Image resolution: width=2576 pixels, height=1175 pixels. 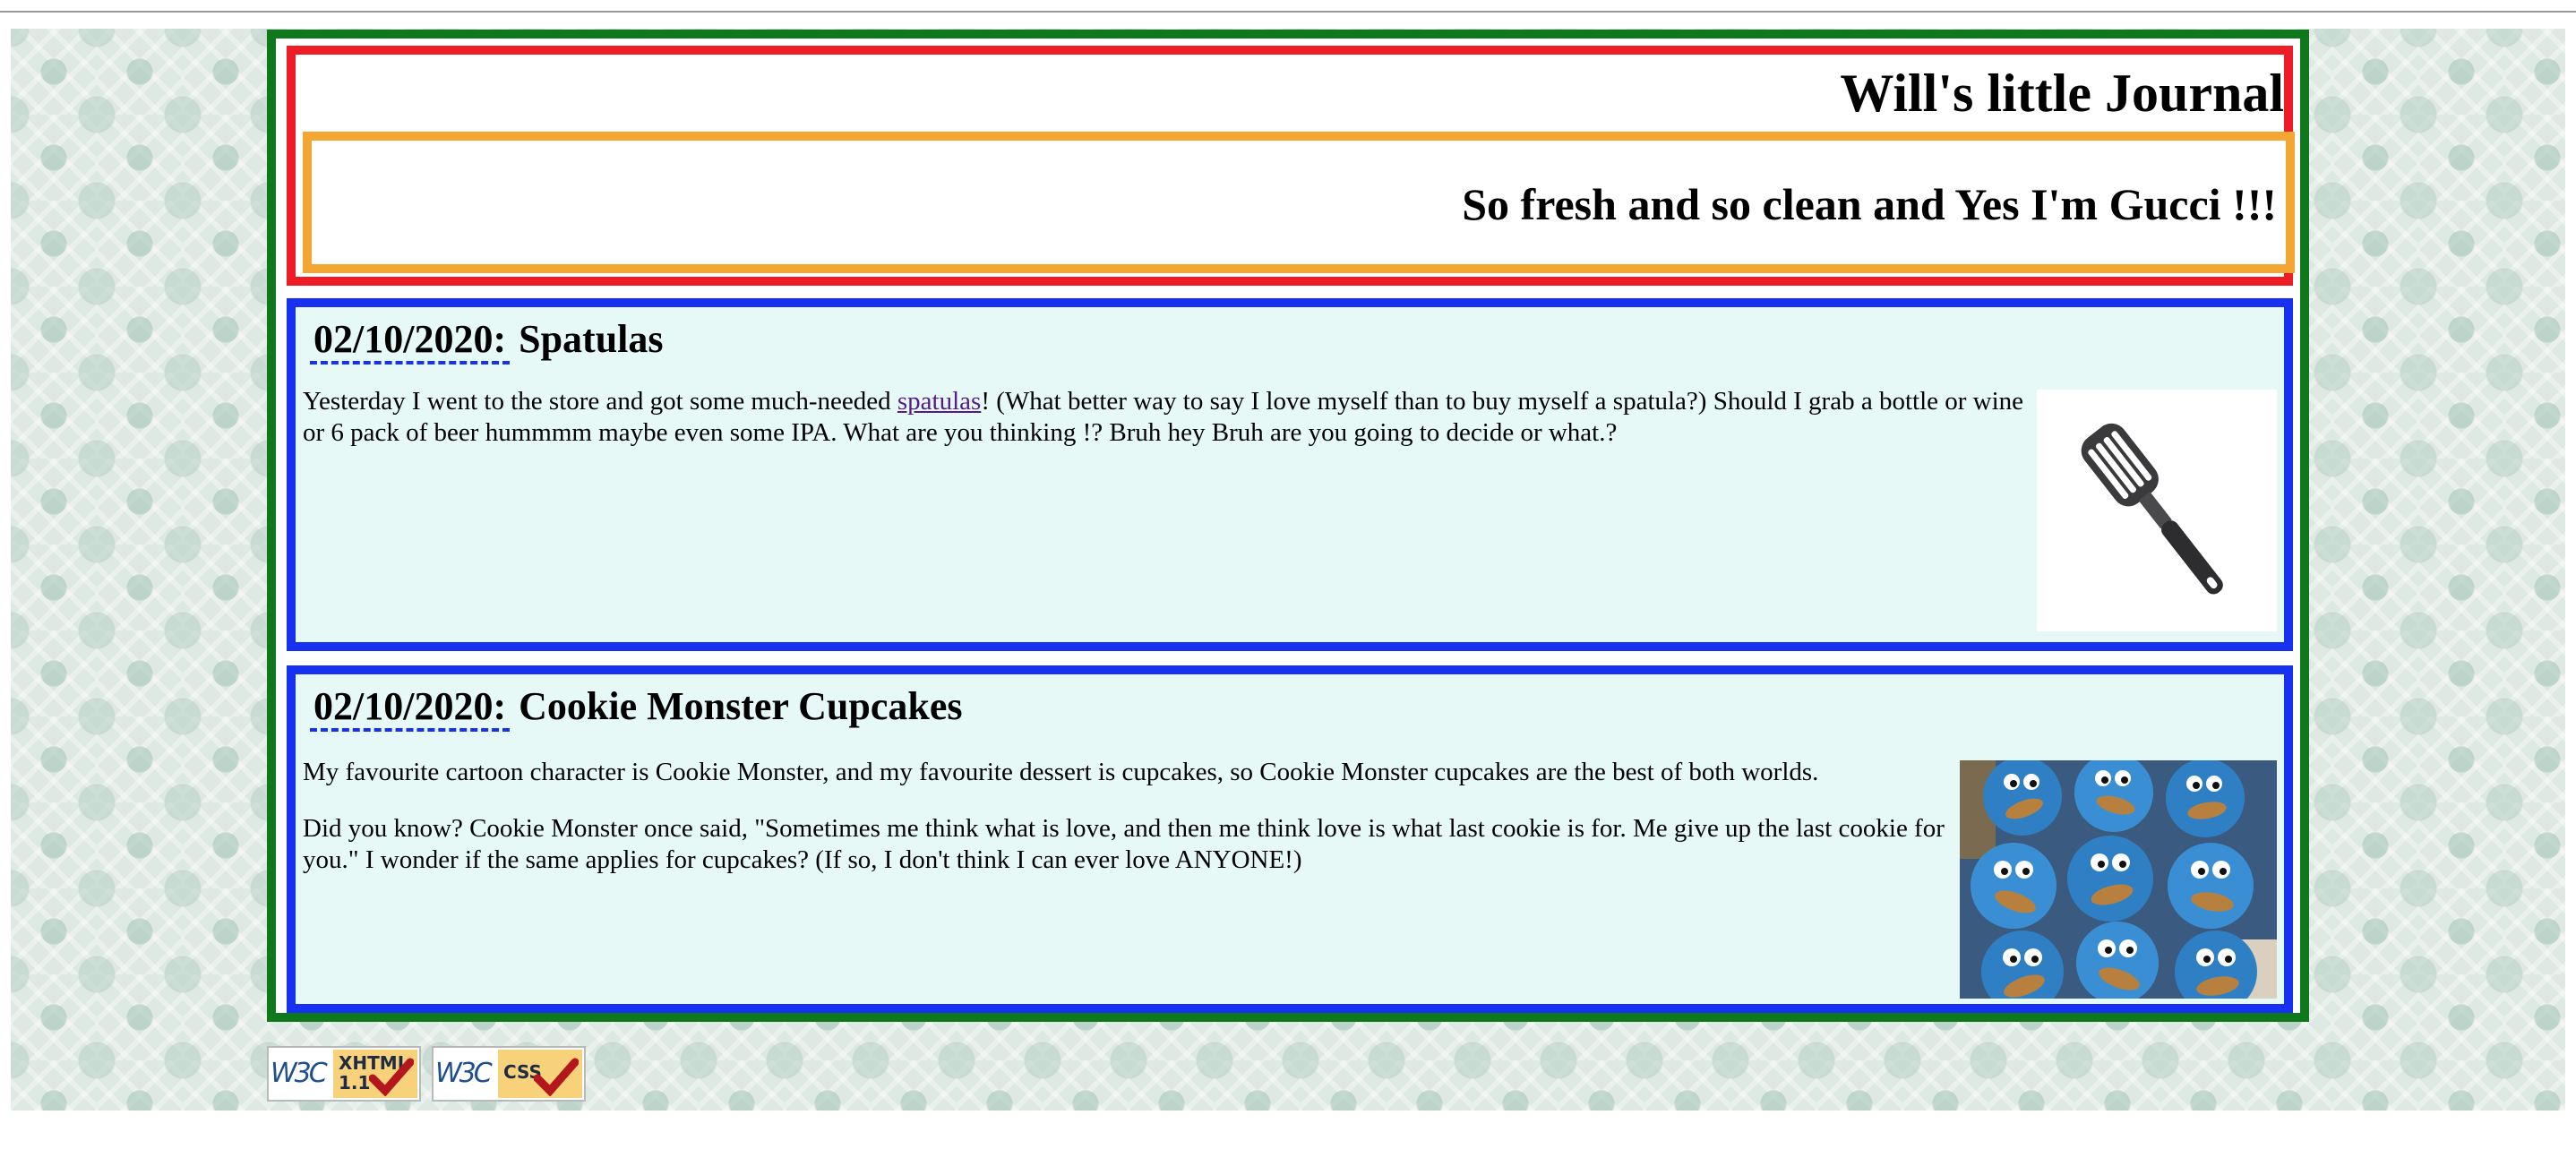 I want to click on cookie-monster-cupcakes-photo, so click(x=2118, y=879).